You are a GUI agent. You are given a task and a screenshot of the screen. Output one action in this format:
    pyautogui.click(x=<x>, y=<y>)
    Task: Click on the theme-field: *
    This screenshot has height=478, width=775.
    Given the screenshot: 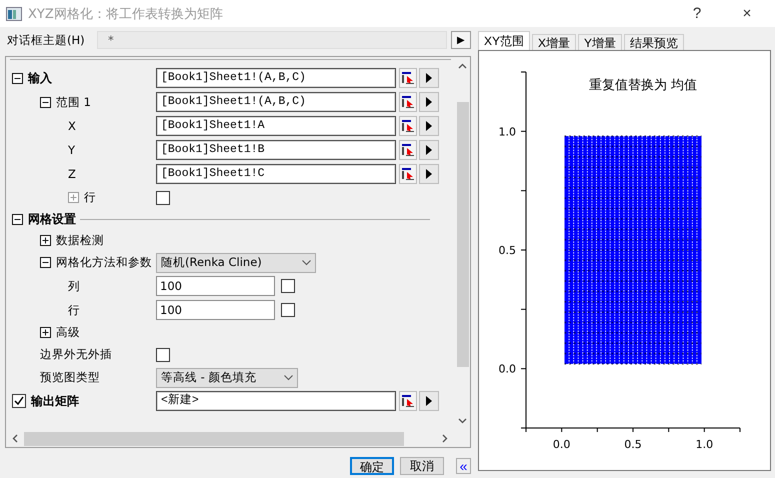 What is the action you would take?
    pyautogui.click(x=272, y=40)
    